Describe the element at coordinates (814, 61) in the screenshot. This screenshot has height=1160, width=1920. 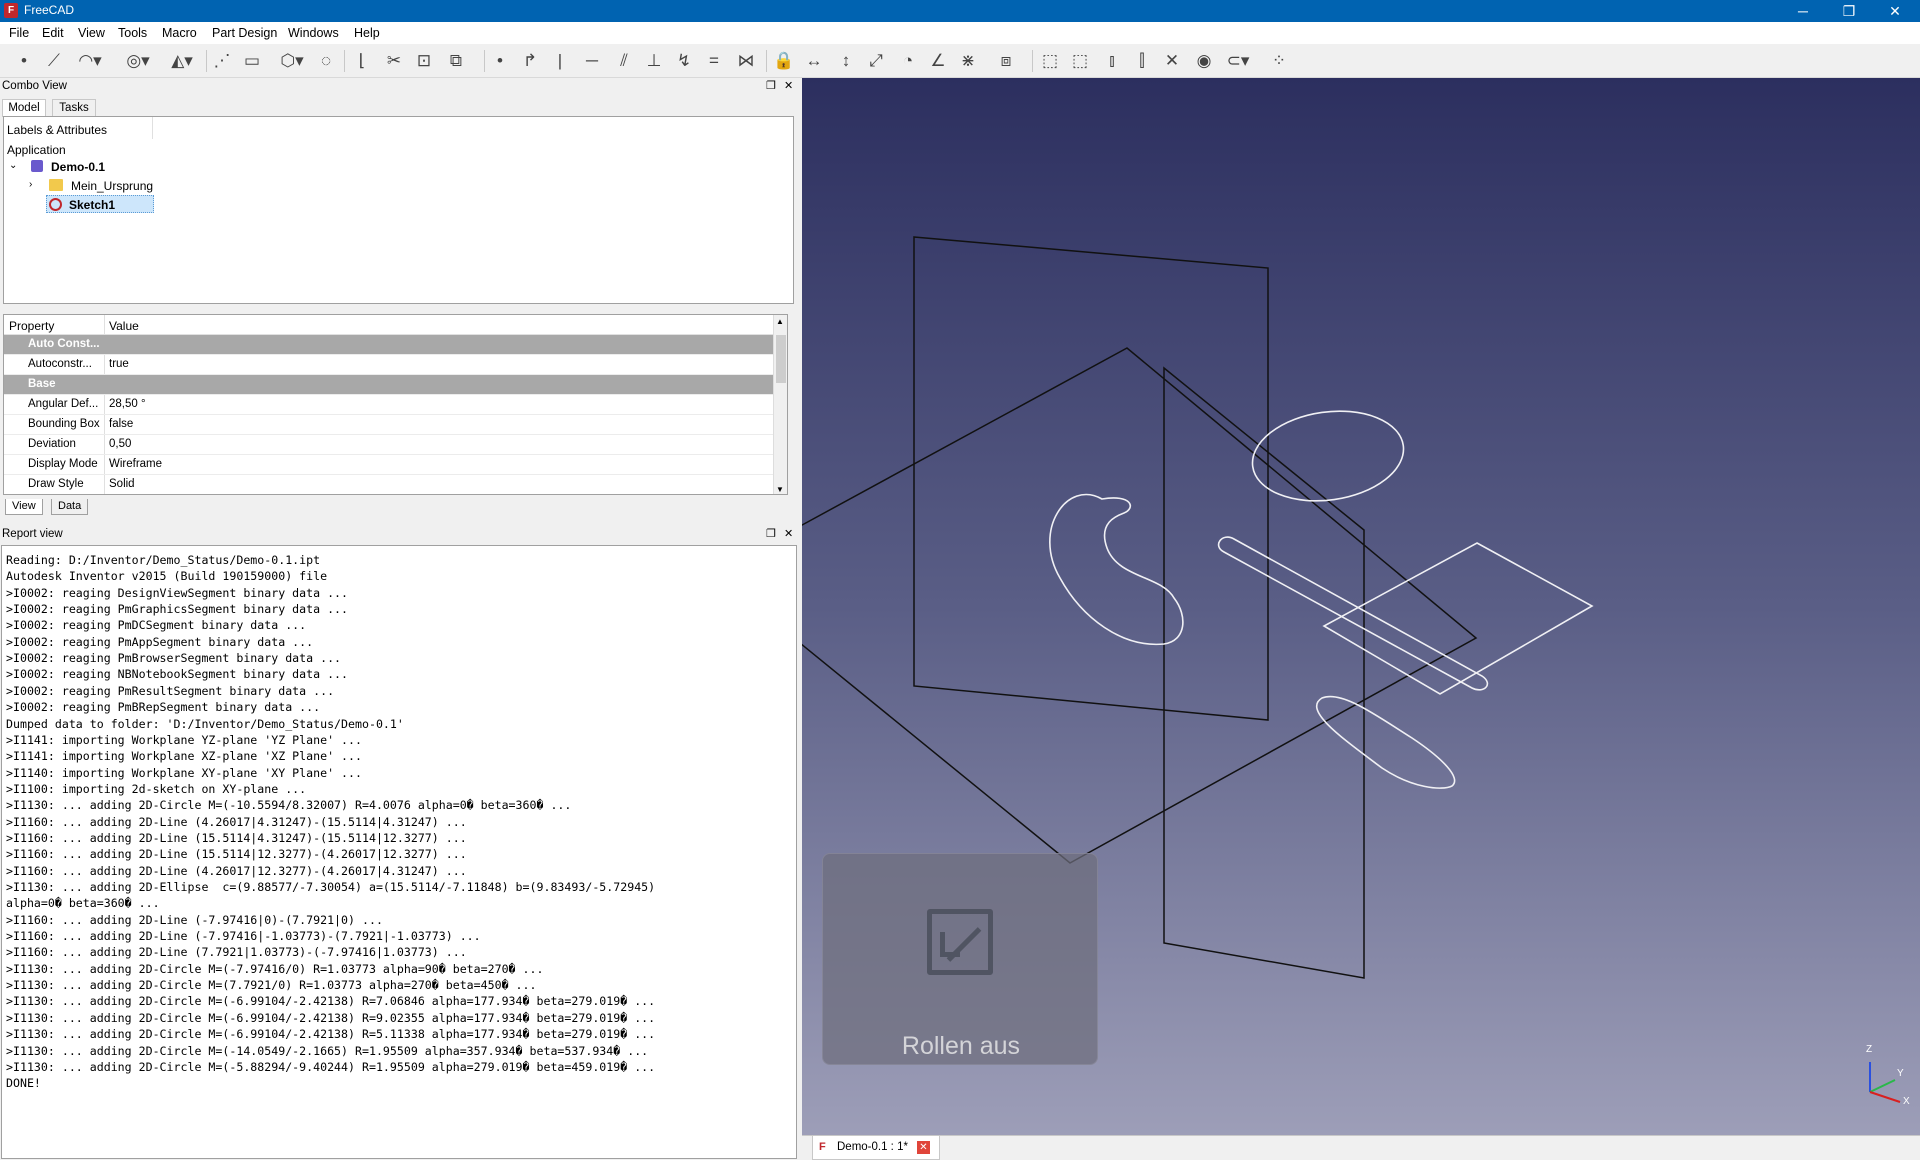
I see `horizontal-distance-icon: ↔` at that location.